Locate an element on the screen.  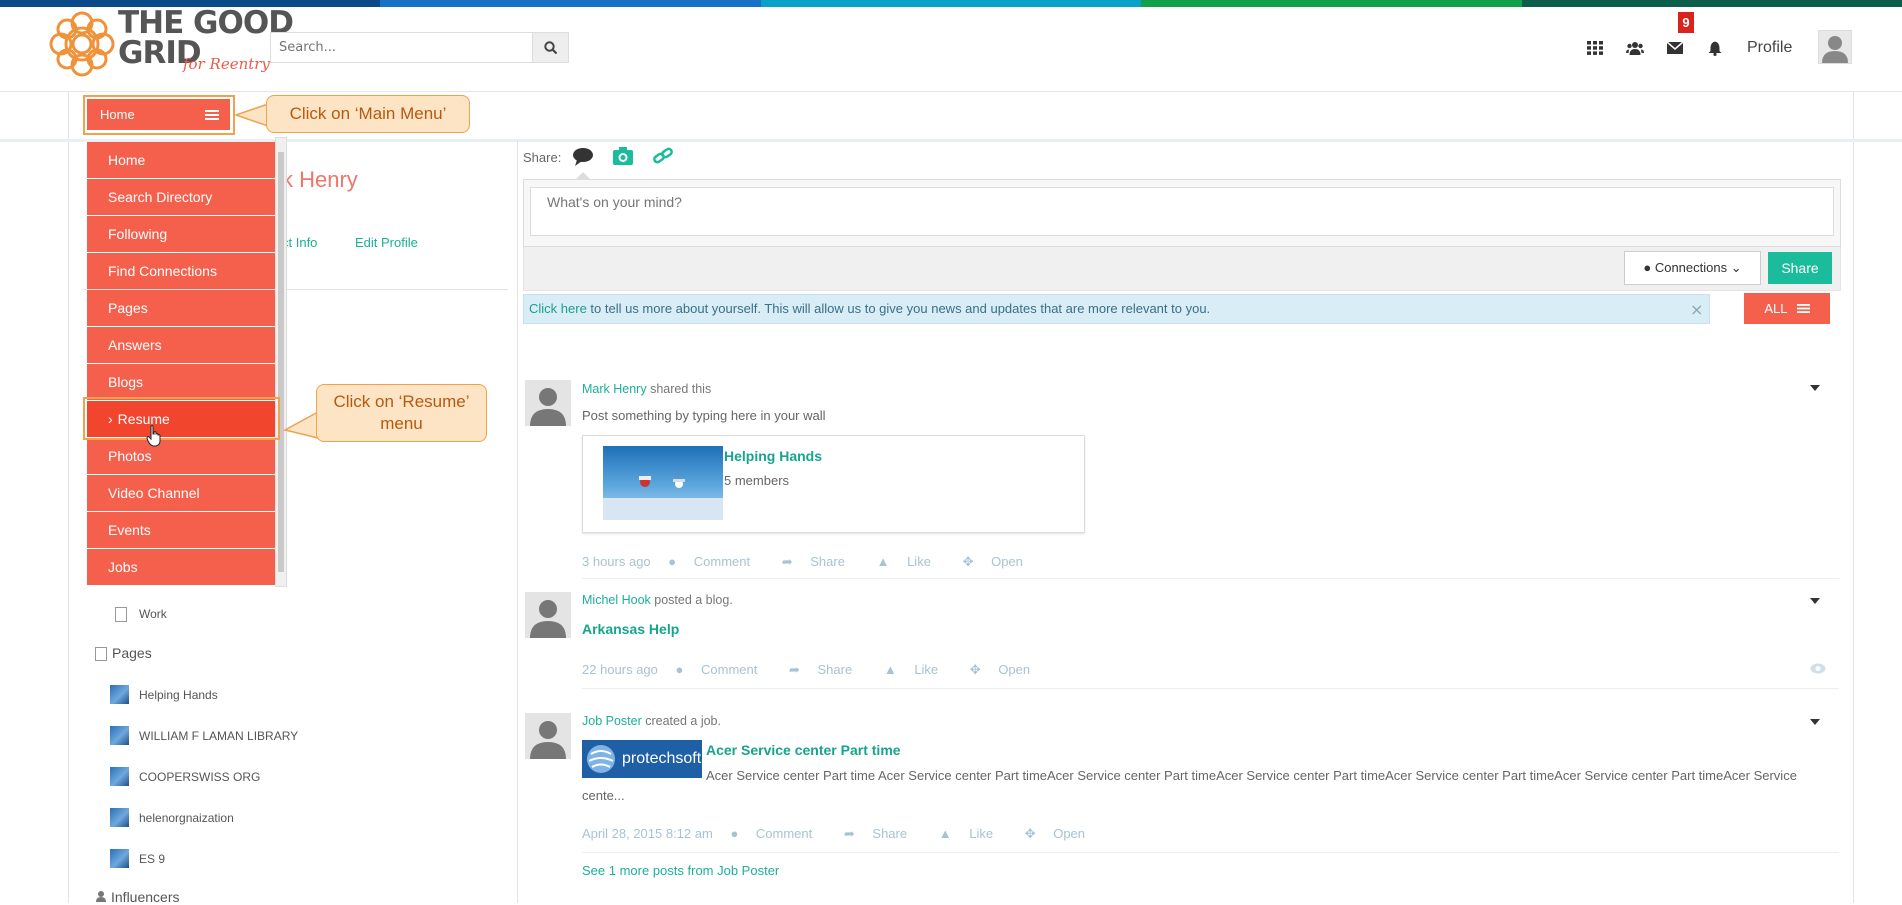
share-button: Share is located at coordinates (1800, 268).